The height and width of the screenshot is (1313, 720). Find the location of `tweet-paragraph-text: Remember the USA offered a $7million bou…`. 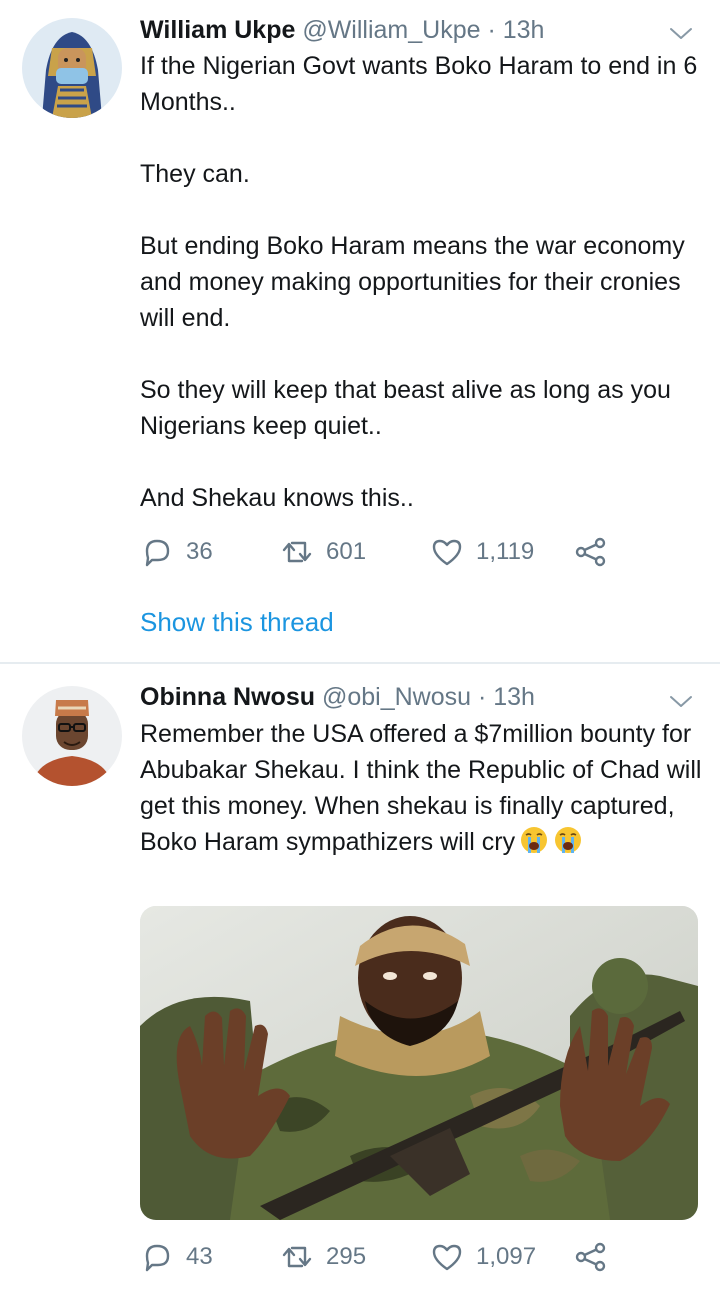

tweet-paragraph-text: Remember the USA offered a $7million bou… is located at coordinates (421, 788).